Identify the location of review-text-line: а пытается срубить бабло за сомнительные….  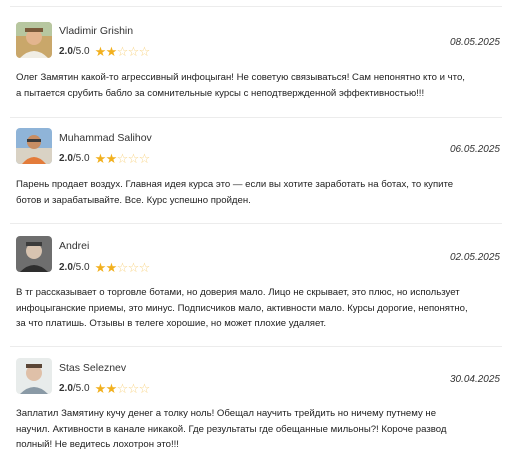
(220, 93).